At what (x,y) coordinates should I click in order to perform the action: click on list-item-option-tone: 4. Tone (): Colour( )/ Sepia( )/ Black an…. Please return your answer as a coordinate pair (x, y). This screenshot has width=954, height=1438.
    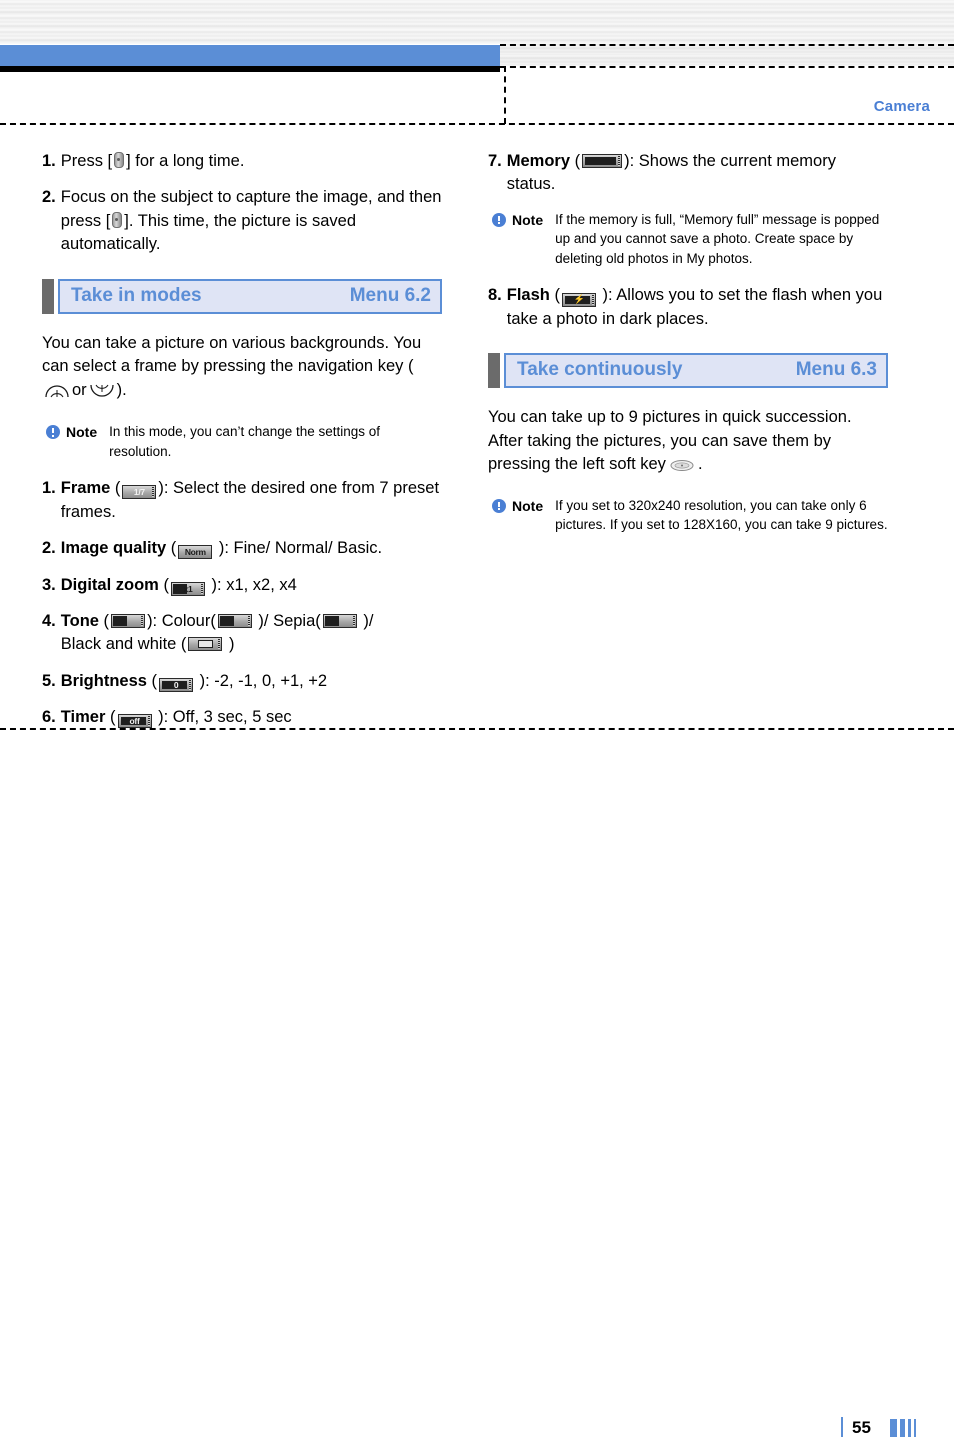
    Looking at the image, I should click on (242, 633).